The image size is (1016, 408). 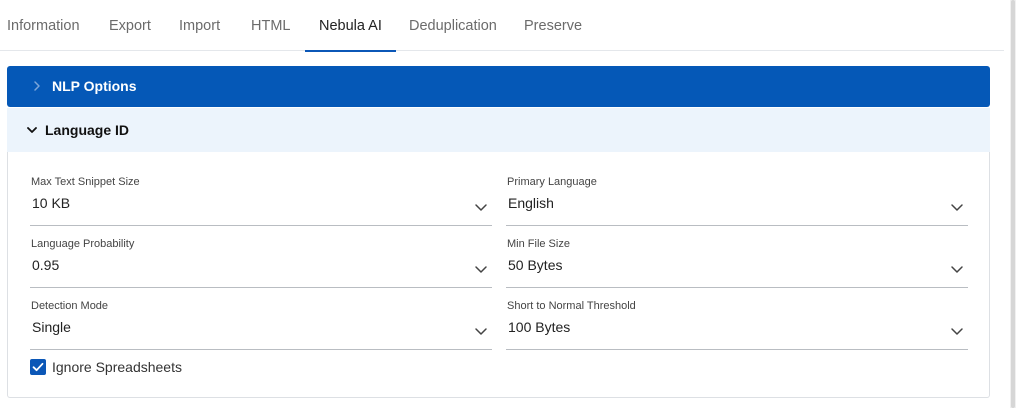 I want to click on tab-deduplication: Deduplication, so click(x=453, y=25).